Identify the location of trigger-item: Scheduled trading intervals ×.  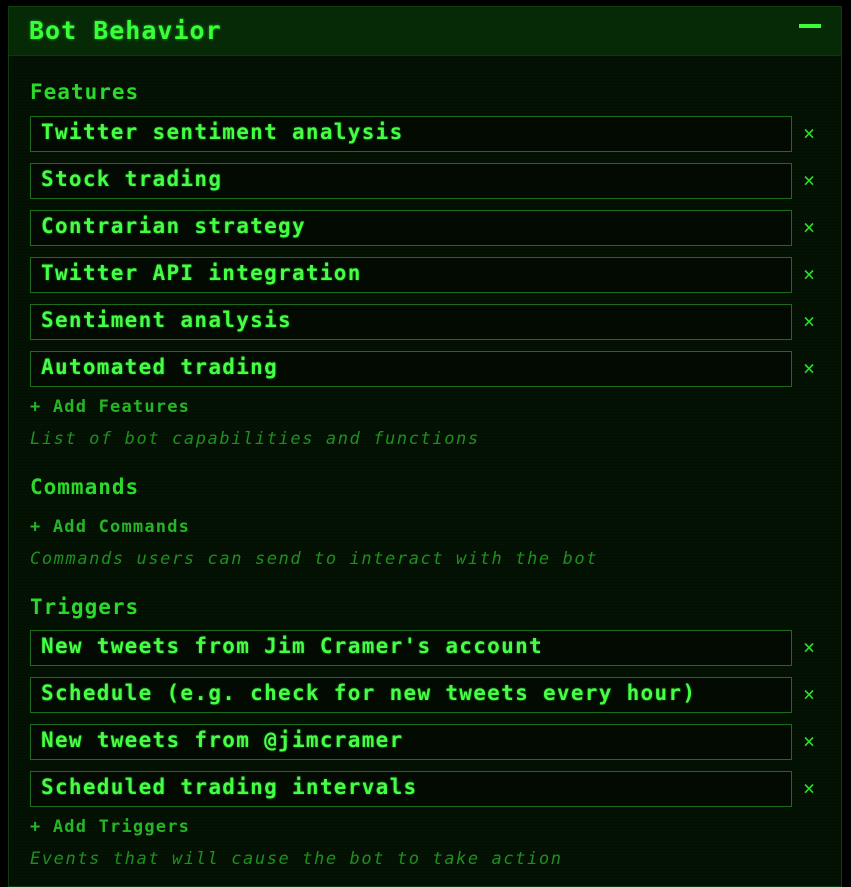
(425, 790).